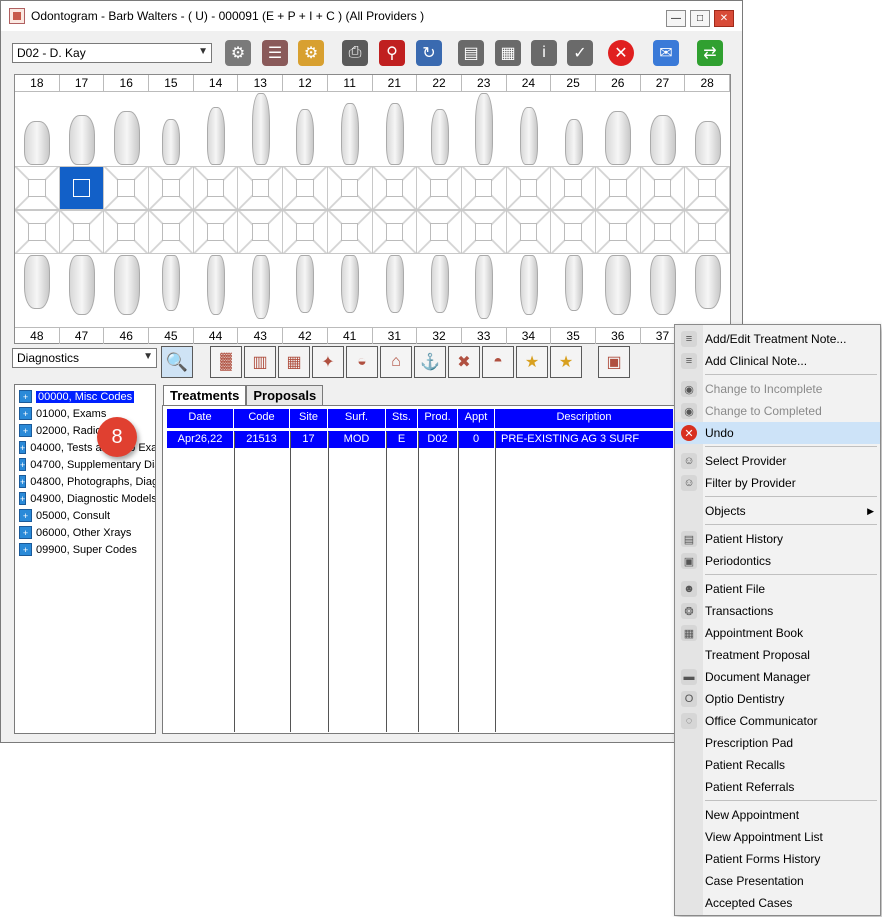 This screenshot has height=917, width=882. Describe the element at coordinates (777, 411) in the screenshot. I see `menu-item-change-to-completed: ◉ Change to Completed` at that location.